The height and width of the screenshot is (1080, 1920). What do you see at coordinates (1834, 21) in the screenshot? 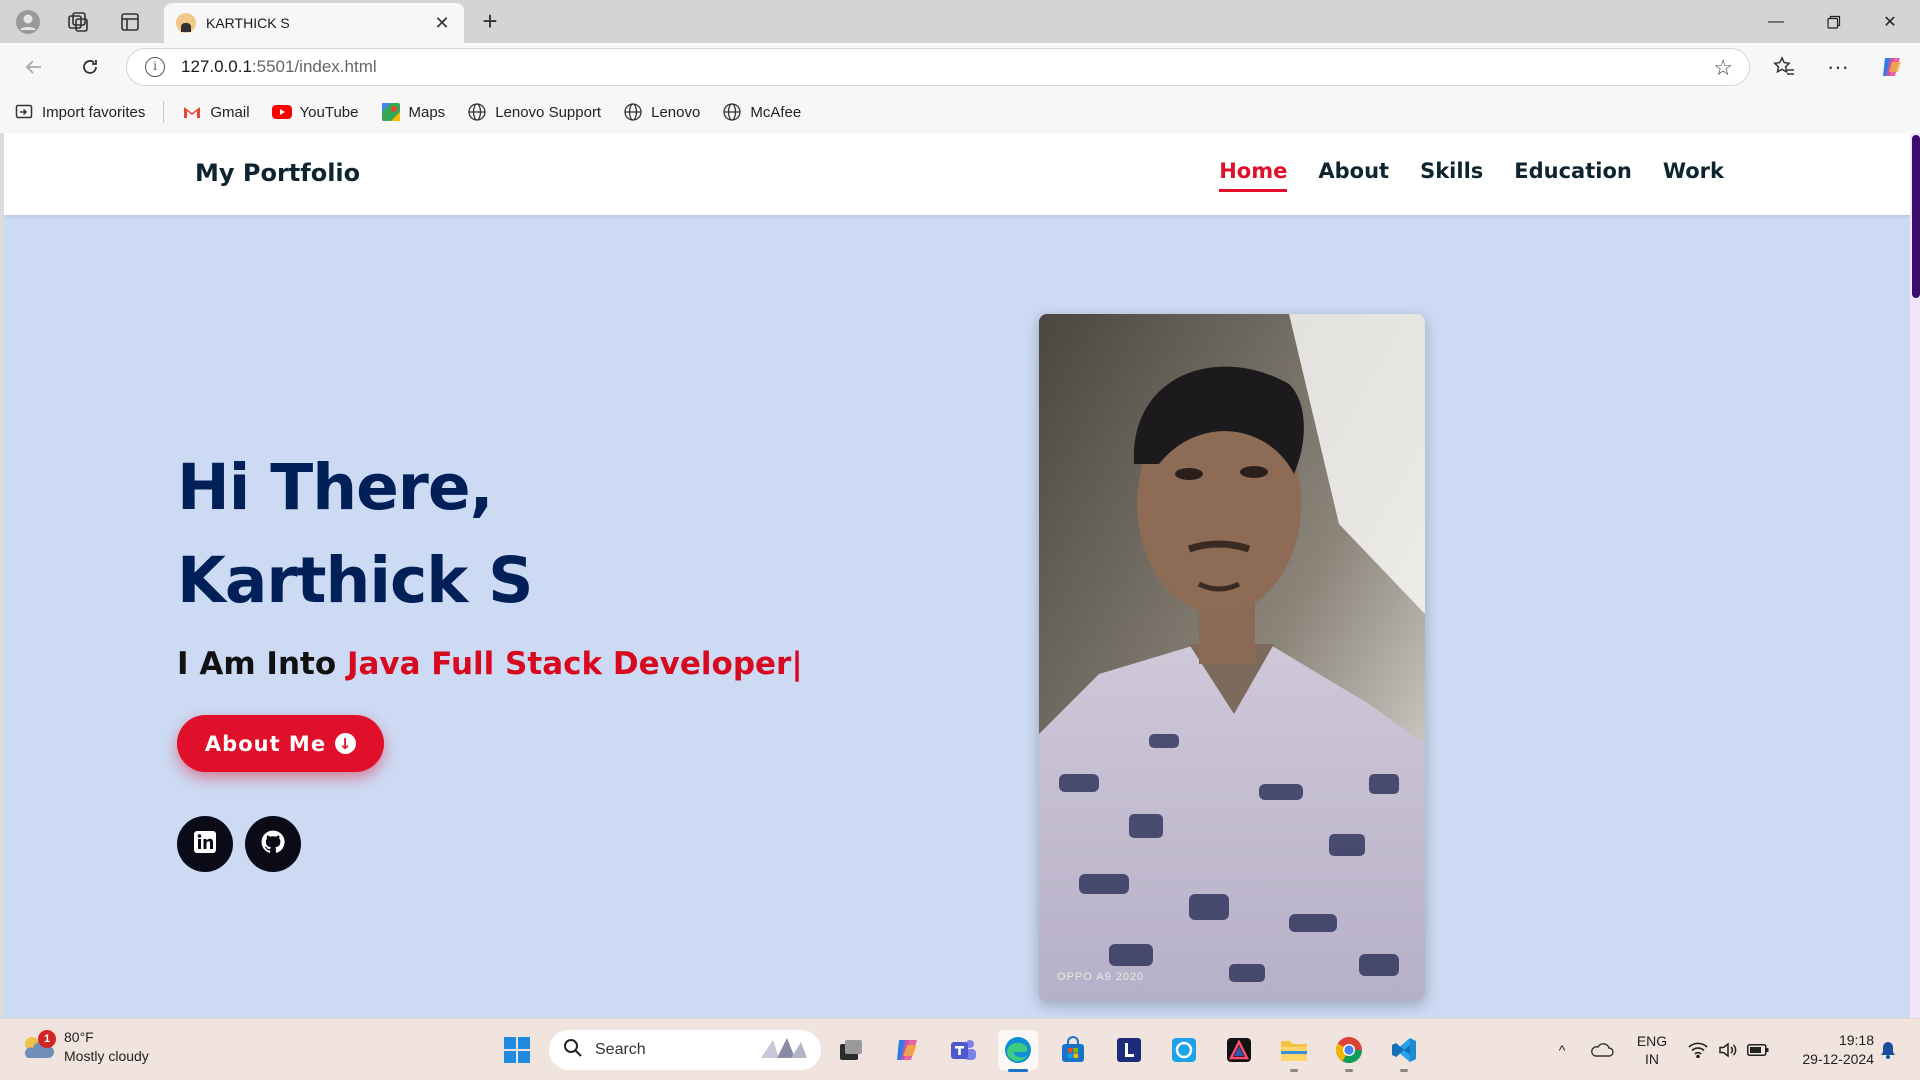
I see `restore-button` at bounding box center [1834, 21].